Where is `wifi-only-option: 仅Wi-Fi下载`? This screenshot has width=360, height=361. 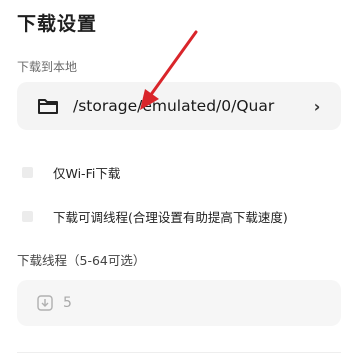 wifi-only-option: 仅Wi-Fi下载 is located at coordinates (71, 172).